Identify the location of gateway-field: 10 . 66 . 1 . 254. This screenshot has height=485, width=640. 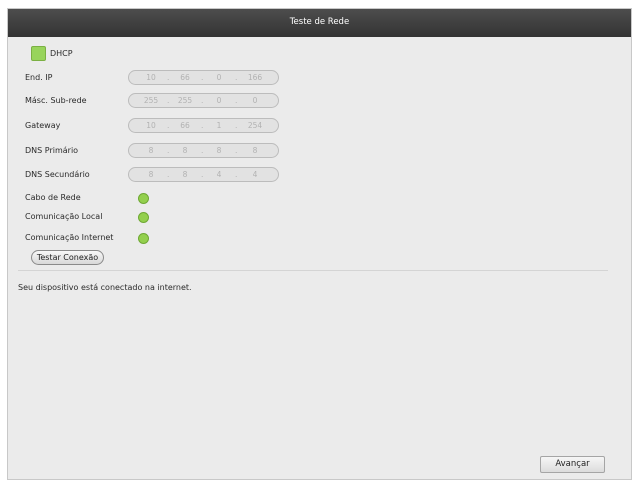
(203, 125).